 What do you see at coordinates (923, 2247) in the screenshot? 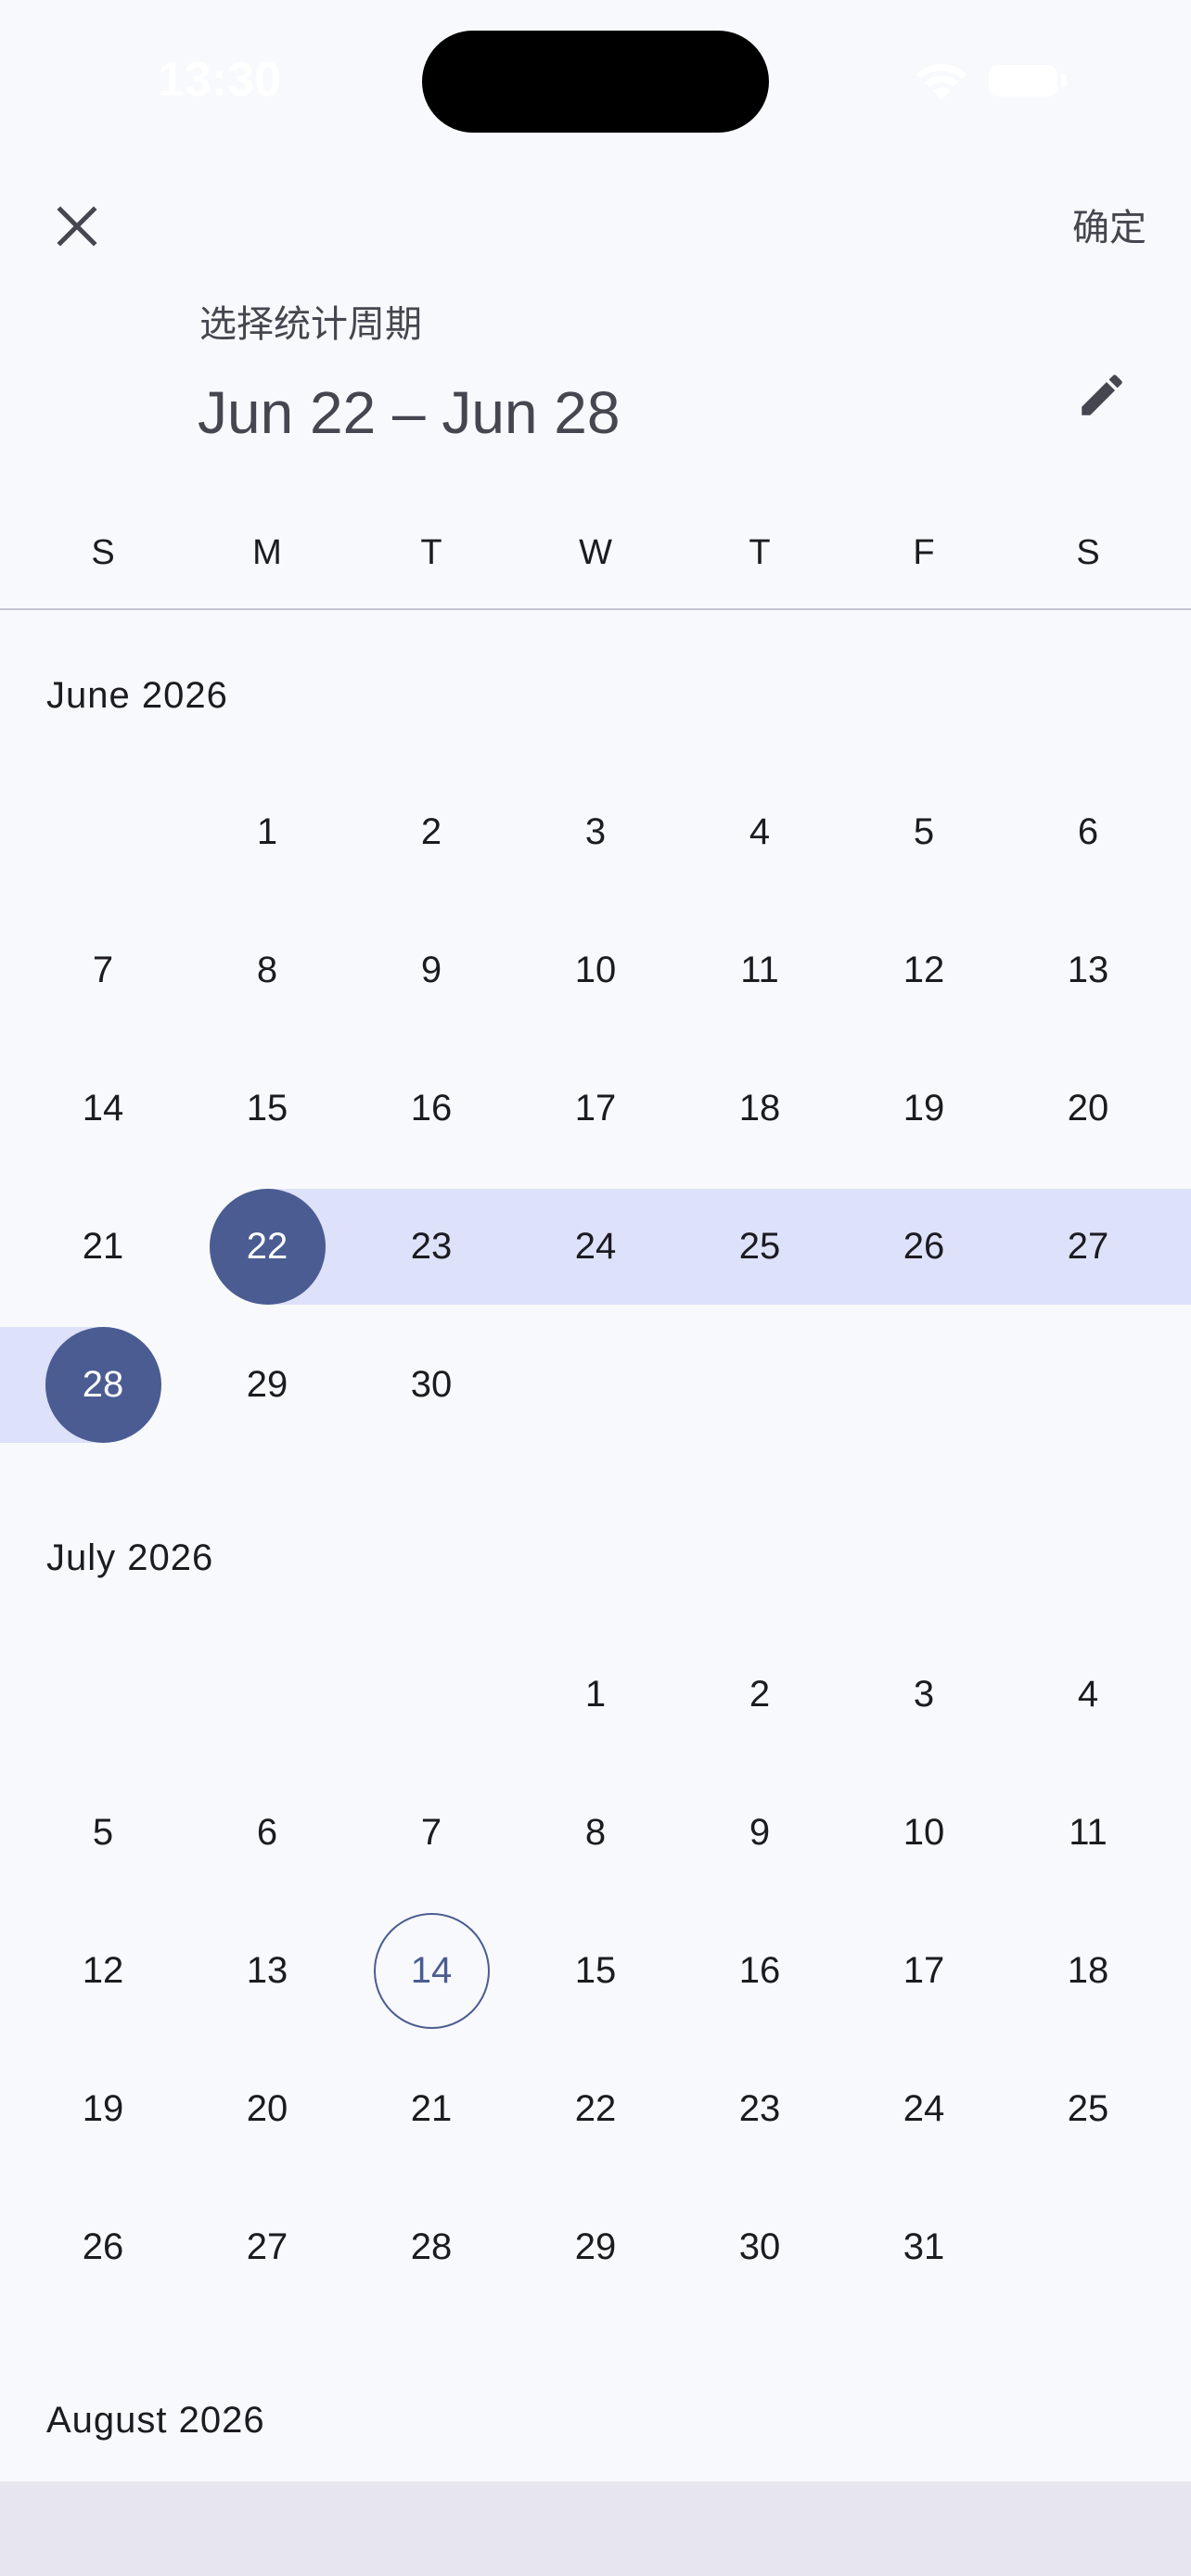
I see `calendar-day: 31` at bounding box center [923, 2247].